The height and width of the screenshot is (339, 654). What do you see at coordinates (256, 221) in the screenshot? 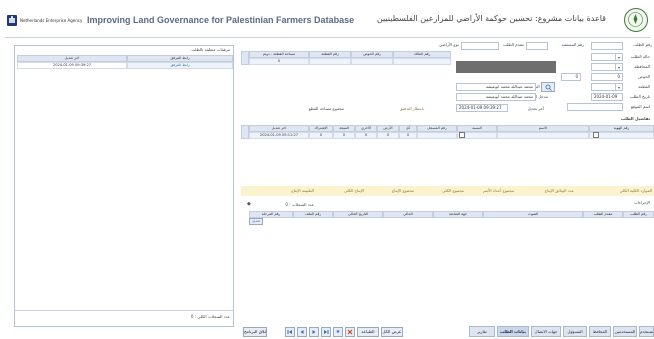
I see `edit-action-button: تعديل` at bounding box center [256, 221].